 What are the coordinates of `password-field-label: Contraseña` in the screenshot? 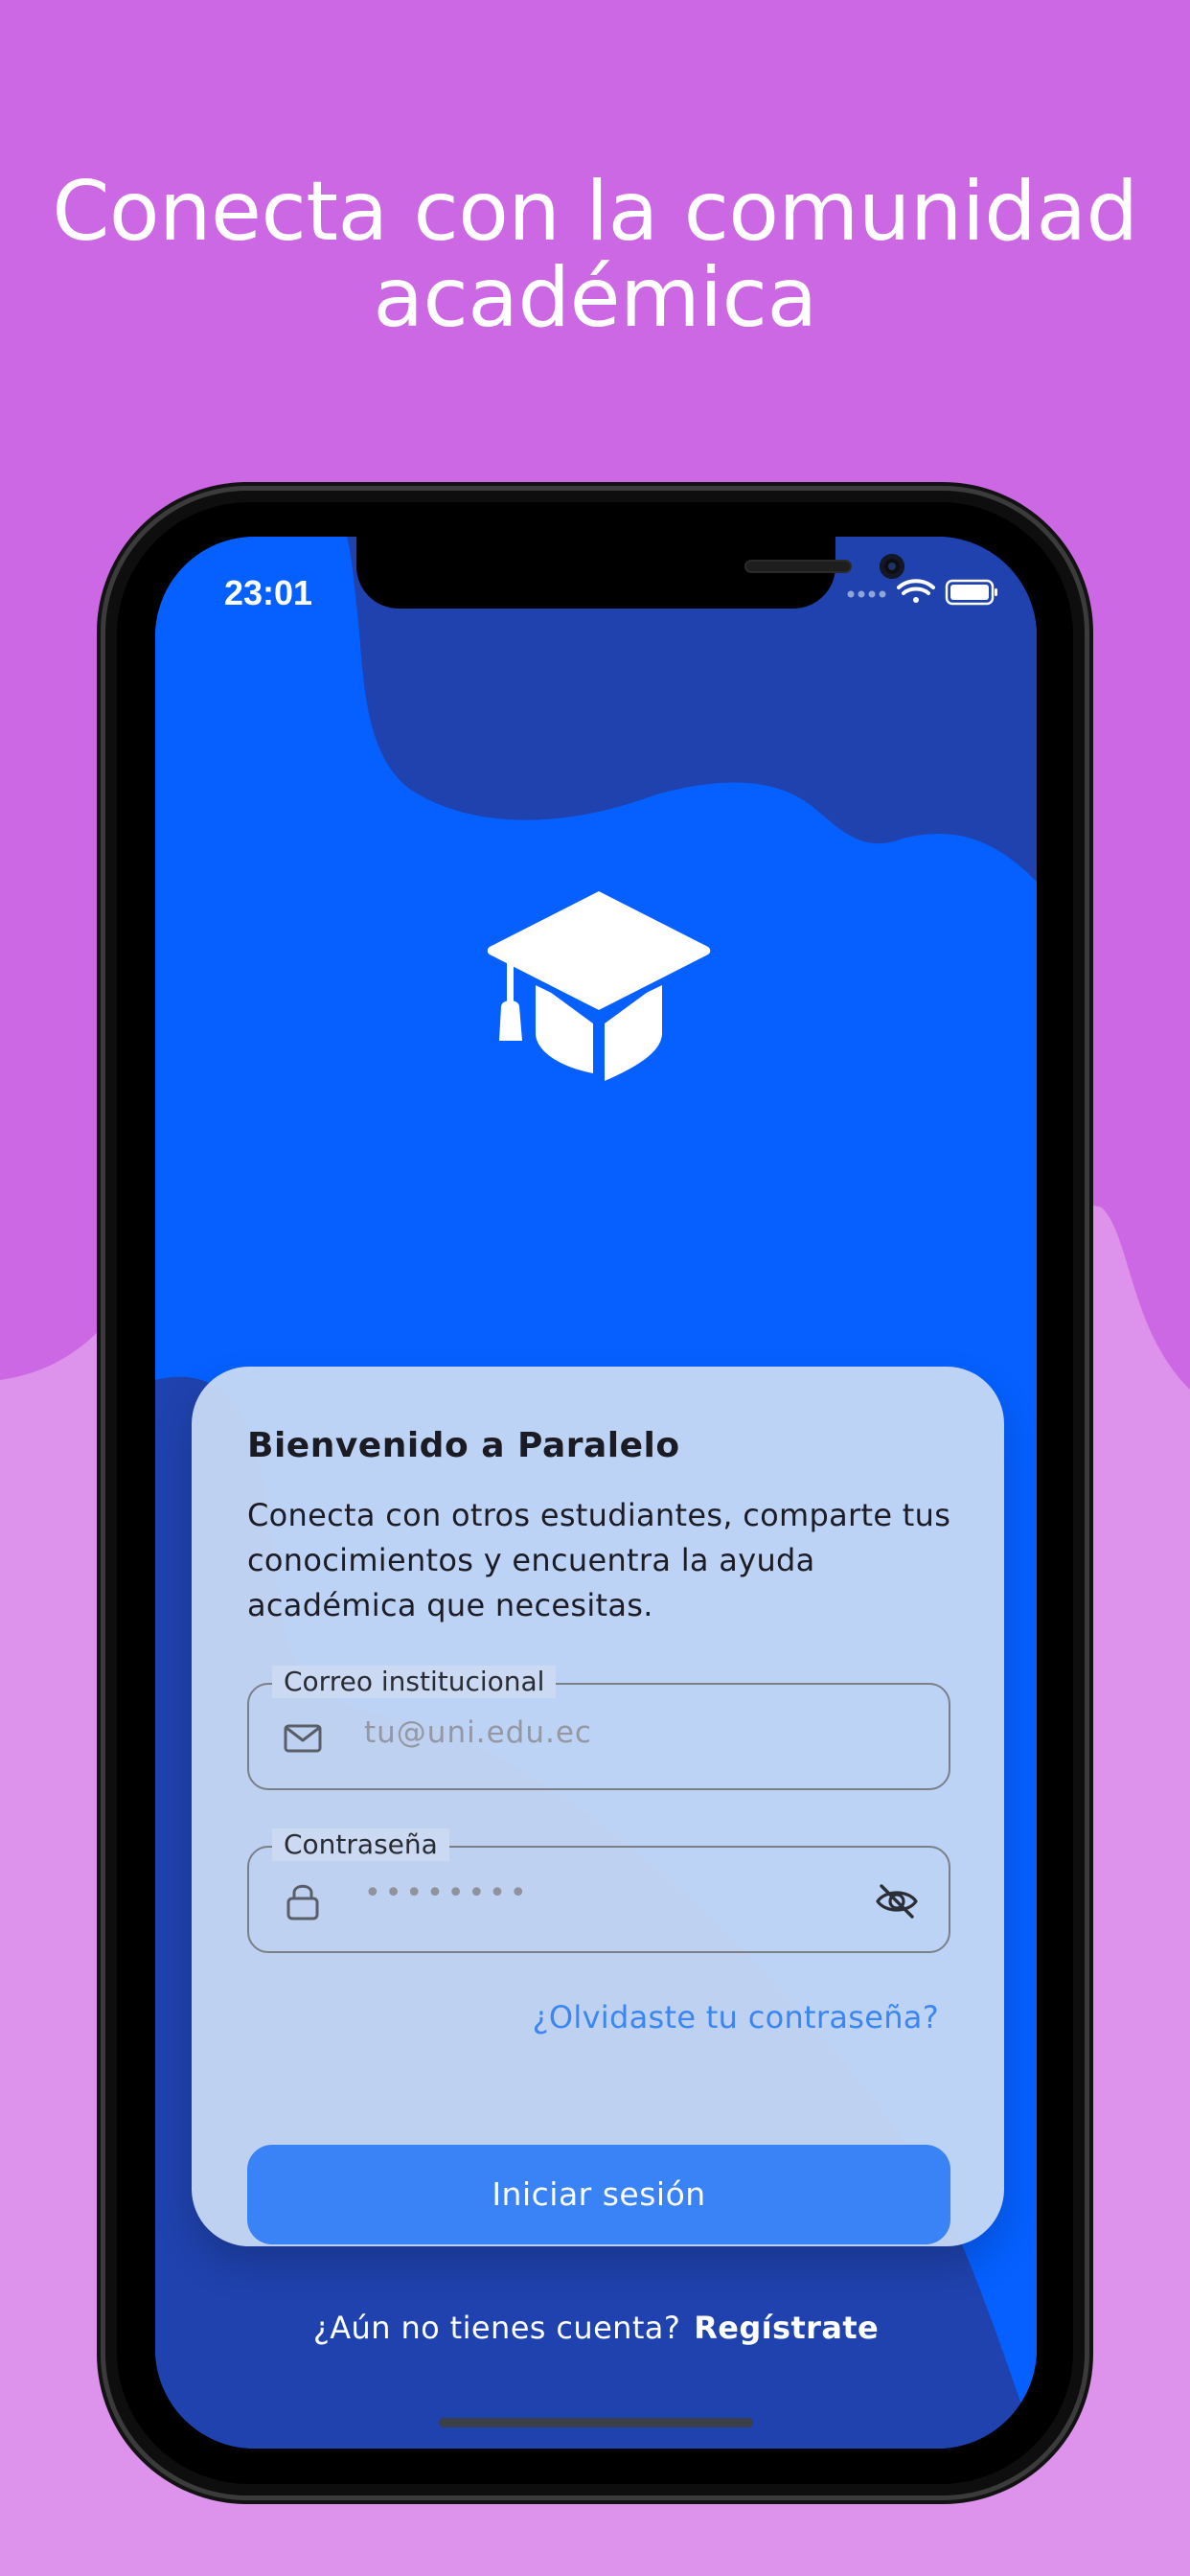 It's located at (360, 1844).